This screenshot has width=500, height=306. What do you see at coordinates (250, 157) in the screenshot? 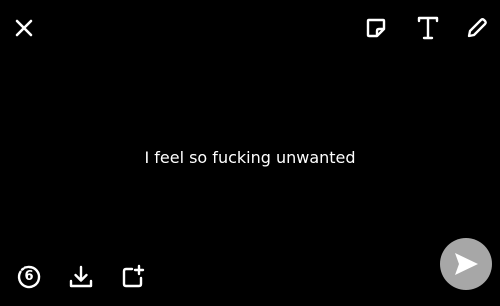
I see `caption-text: I feel so fucking unwanted` at bounding box center [250, 157].